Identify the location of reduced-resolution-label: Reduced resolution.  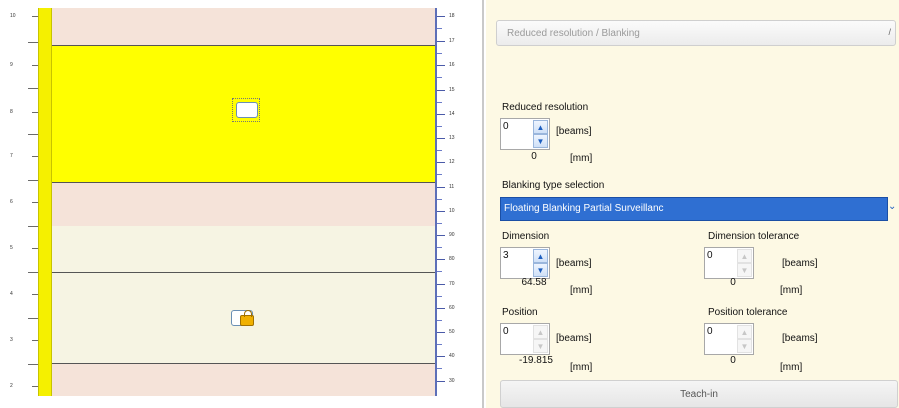
(545, 107).